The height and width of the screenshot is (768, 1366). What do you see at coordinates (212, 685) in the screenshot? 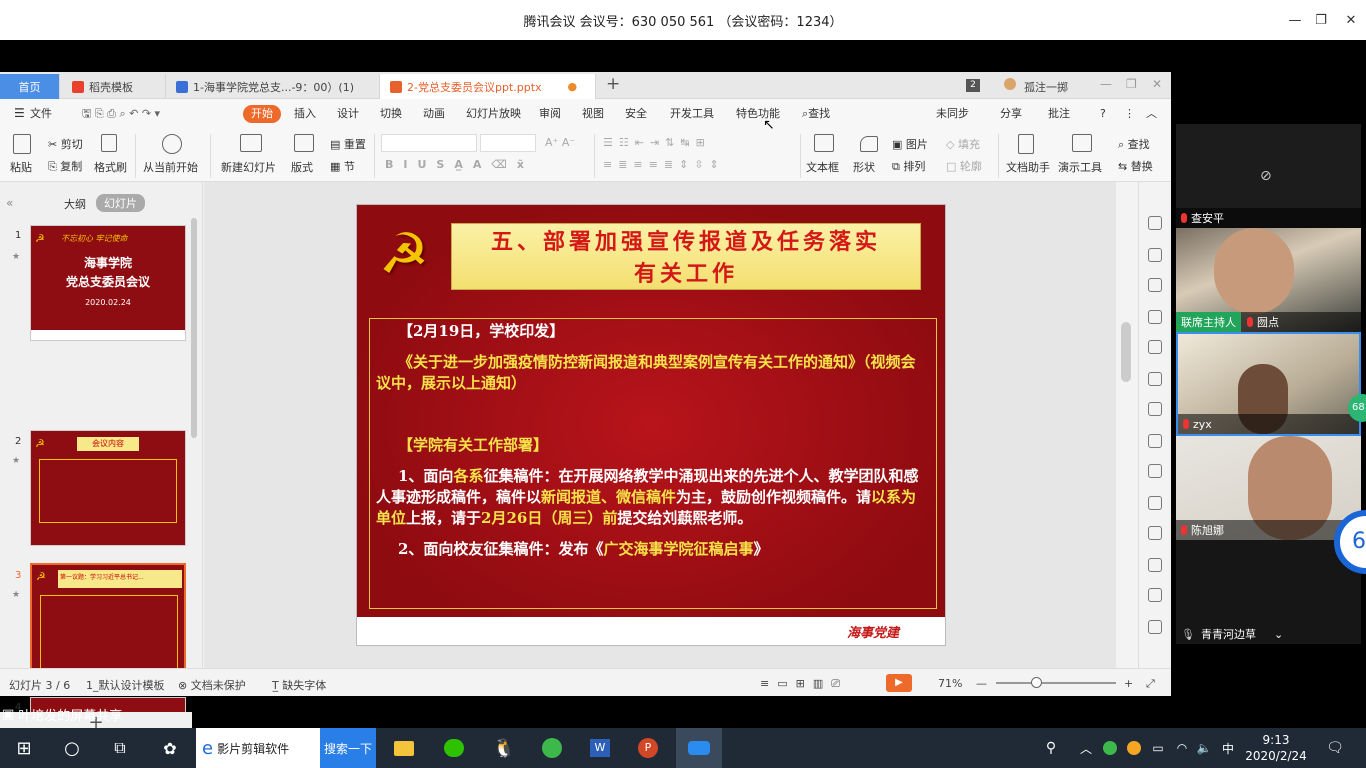
I see `protect-status: ⊗ 文档未保护` at bounding box center [212, 685].